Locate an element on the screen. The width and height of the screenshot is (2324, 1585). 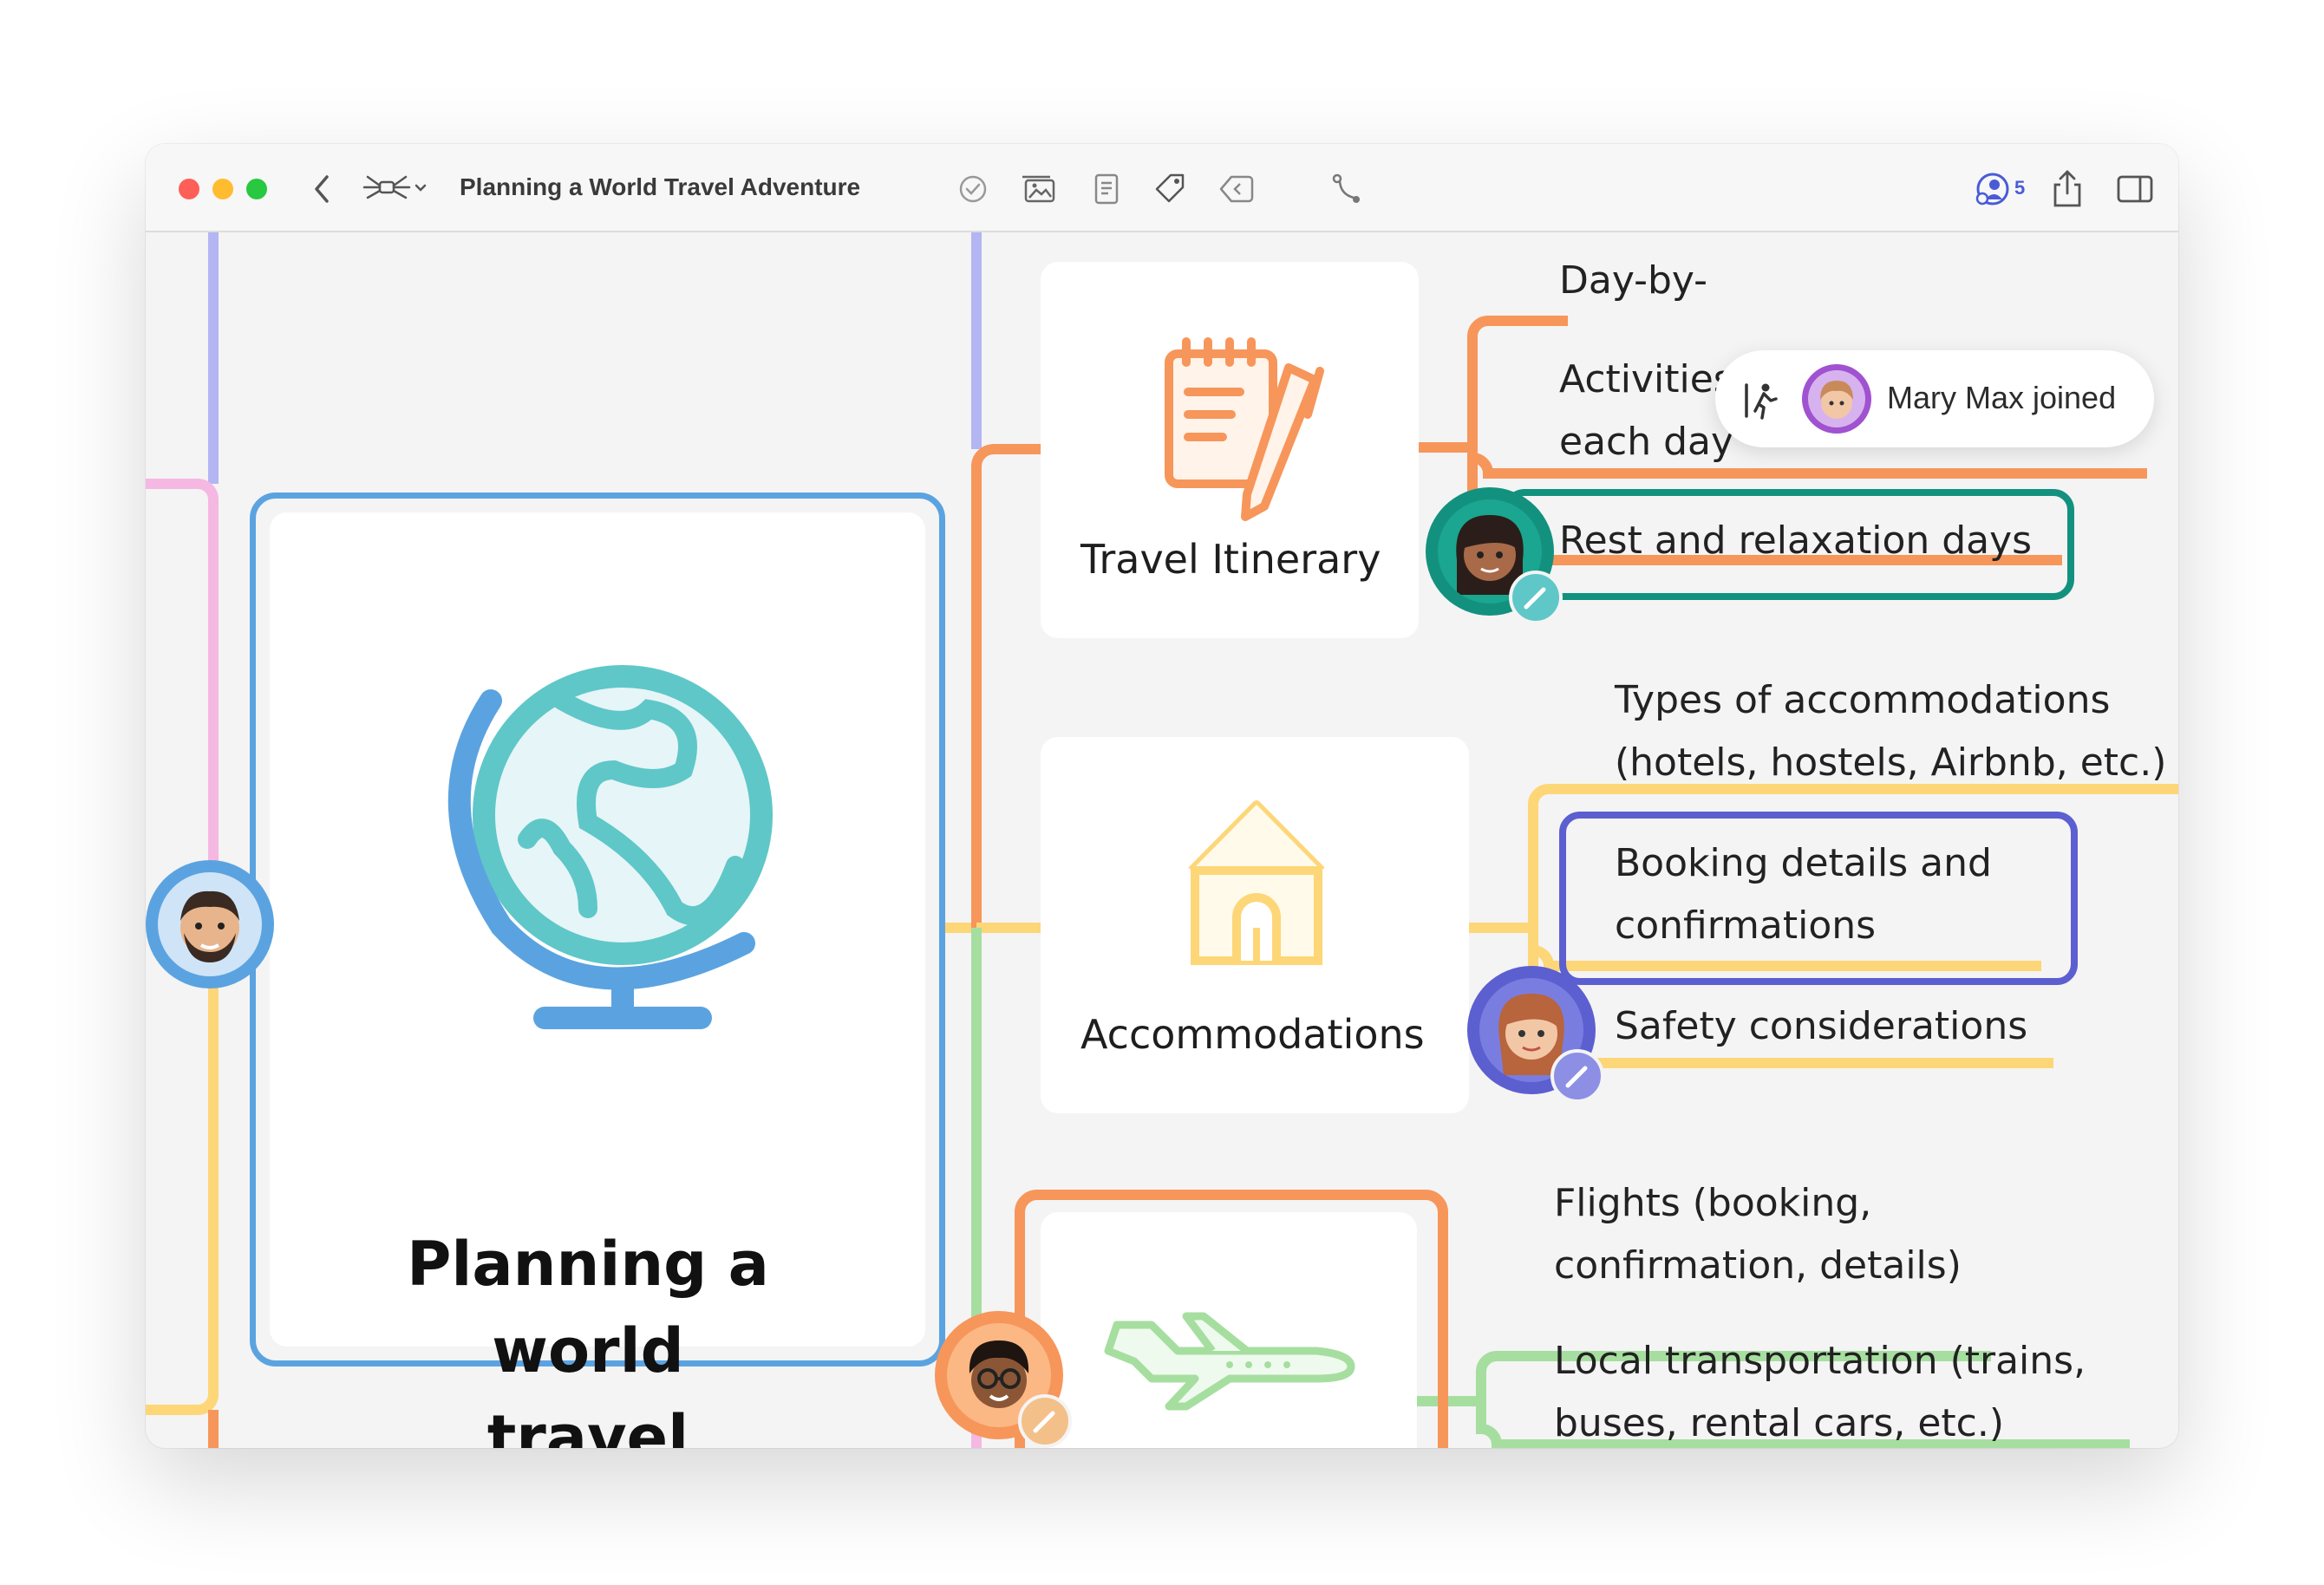
image-icon is located at coordinates (1039, 189).